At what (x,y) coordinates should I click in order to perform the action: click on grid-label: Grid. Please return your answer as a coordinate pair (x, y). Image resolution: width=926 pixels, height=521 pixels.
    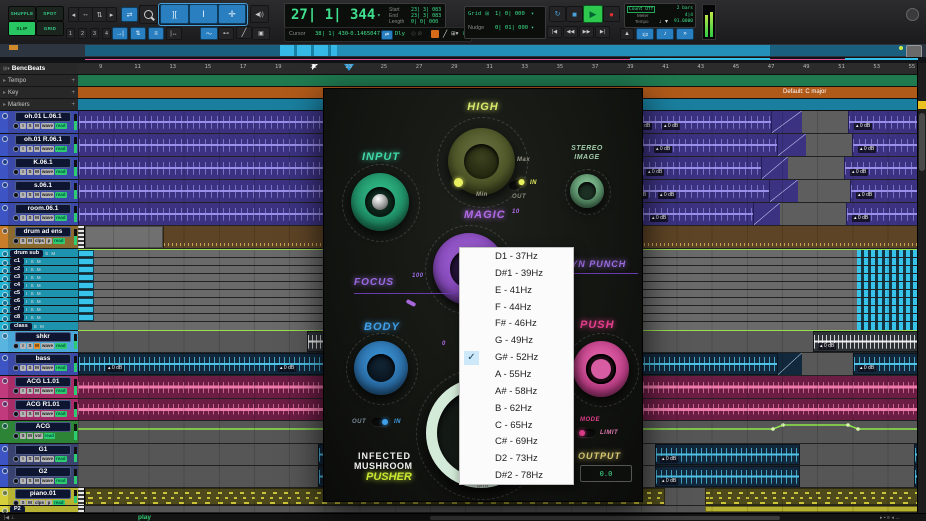
    Looking at the image, I should click on (474, 14).